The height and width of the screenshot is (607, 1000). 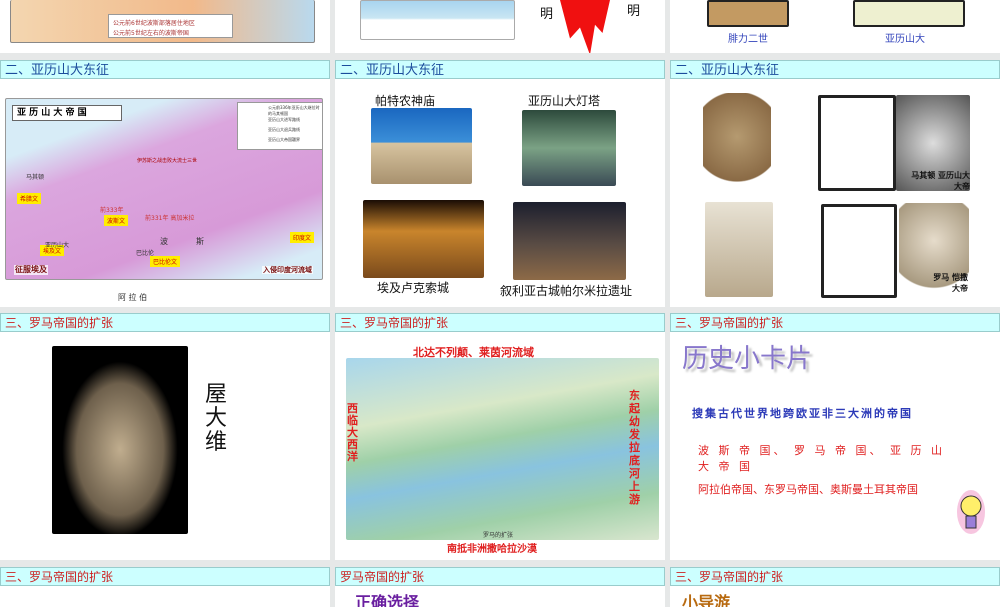 What do you see at coordinates (302, 237) in the screenshot?
I see `script-tag: 印度文` at bounding box center [302, 237].